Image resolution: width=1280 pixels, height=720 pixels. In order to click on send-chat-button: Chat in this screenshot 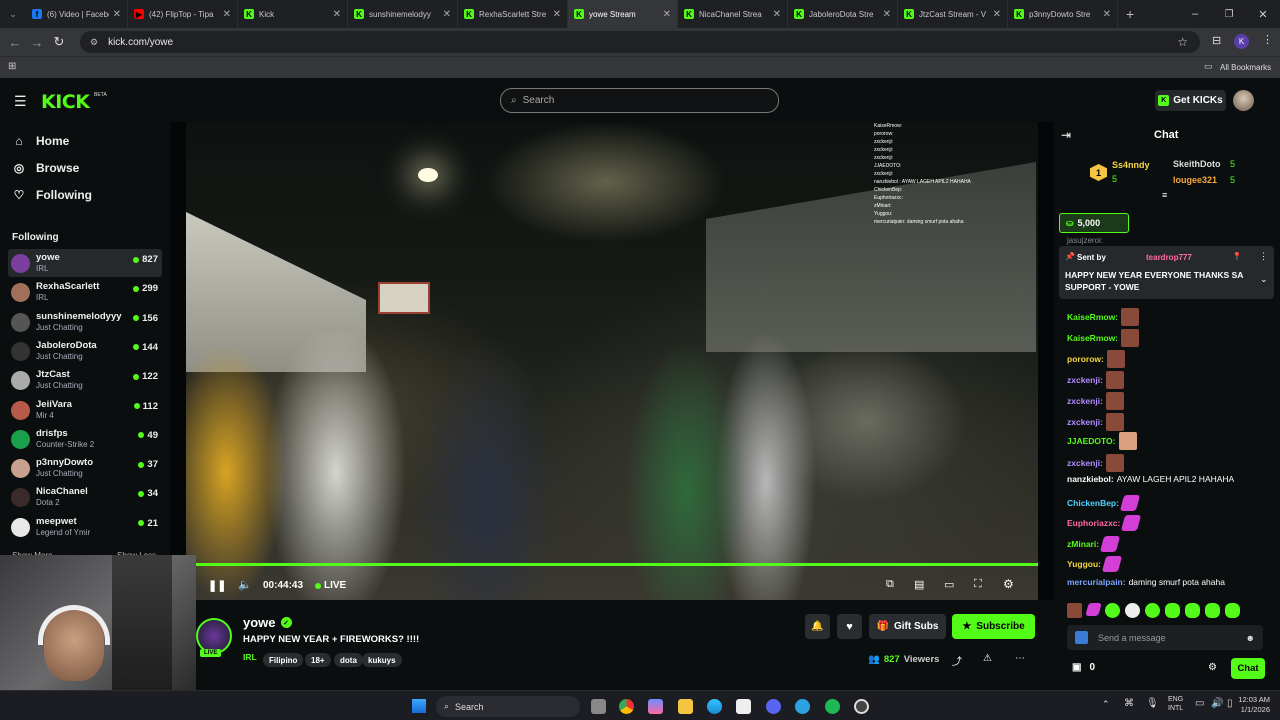, I will do `click(1248, 668)`.